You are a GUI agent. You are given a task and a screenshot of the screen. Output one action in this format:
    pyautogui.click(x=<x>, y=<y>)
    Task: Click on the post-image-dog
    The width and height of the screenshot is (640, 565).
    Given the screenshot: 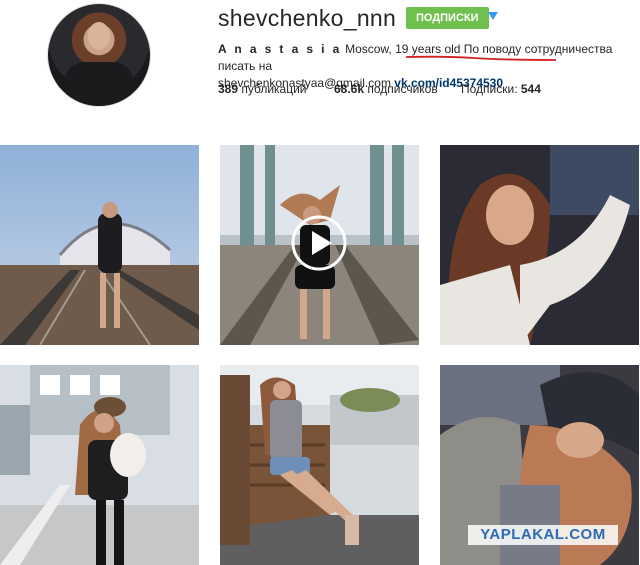 What is the action you would take?
    pyautogui.click(x=99, y=465)
    